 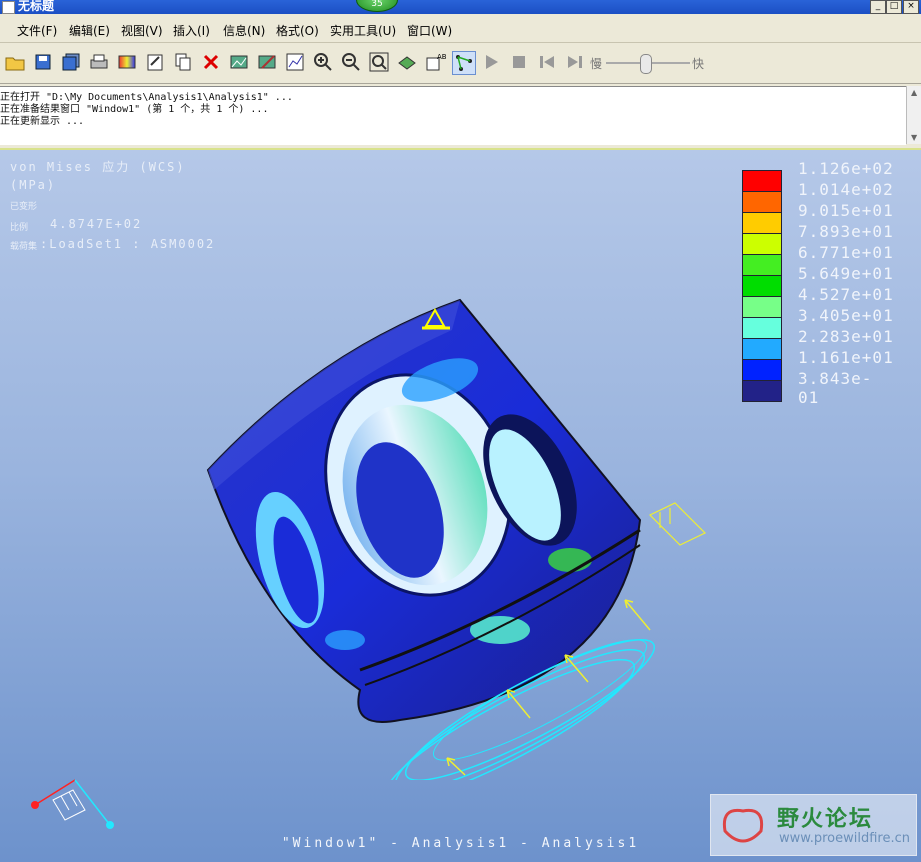 I want to click on legend-value: 3.405e+01, so click(x=846, y=315).